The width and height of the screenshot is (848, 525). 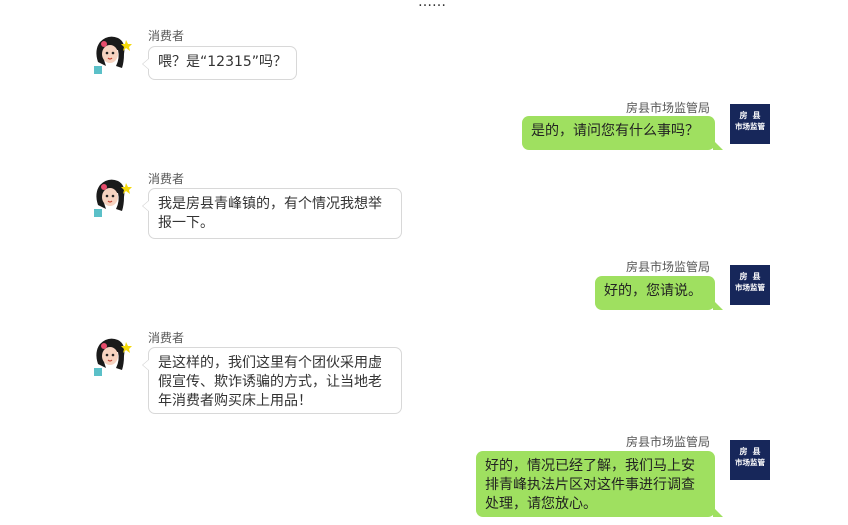 I want to click on message-text-line: 好的，情况已经了解，我们马上安, so click(x=590, y=466).